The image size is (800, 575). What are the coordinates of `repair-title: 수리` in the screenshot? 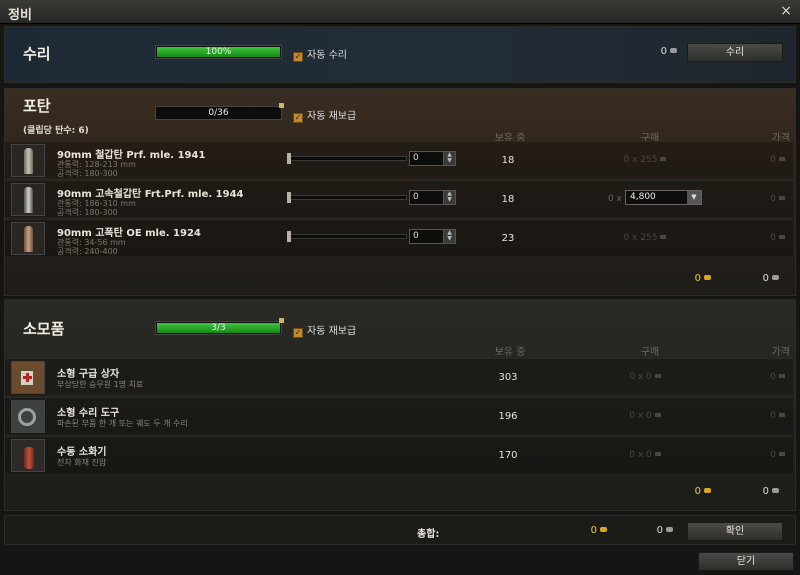 It's located at (37, 54).